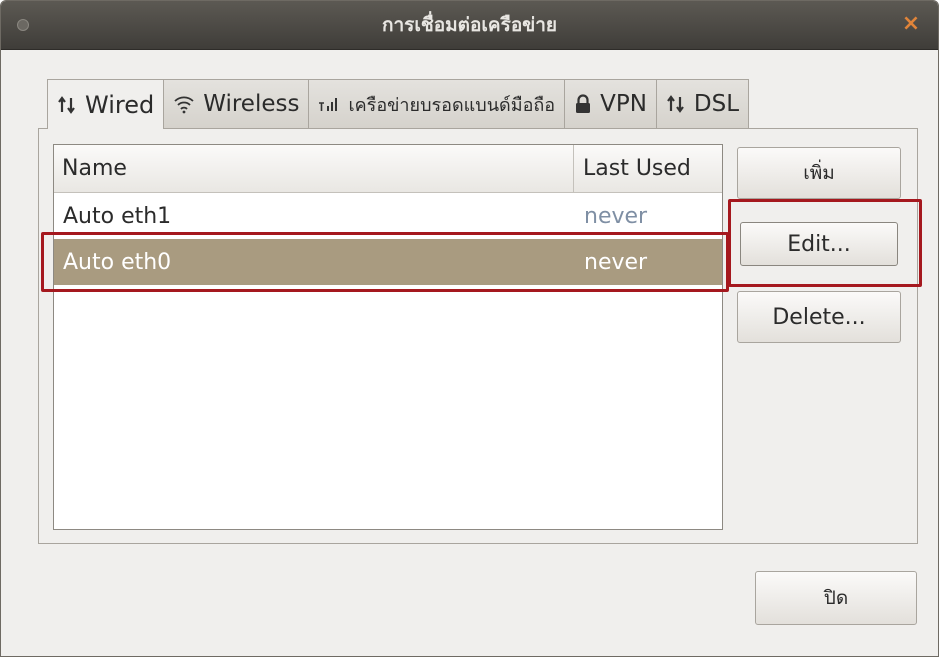  I want to click on tab-wired: Wired, so click(106, 104).